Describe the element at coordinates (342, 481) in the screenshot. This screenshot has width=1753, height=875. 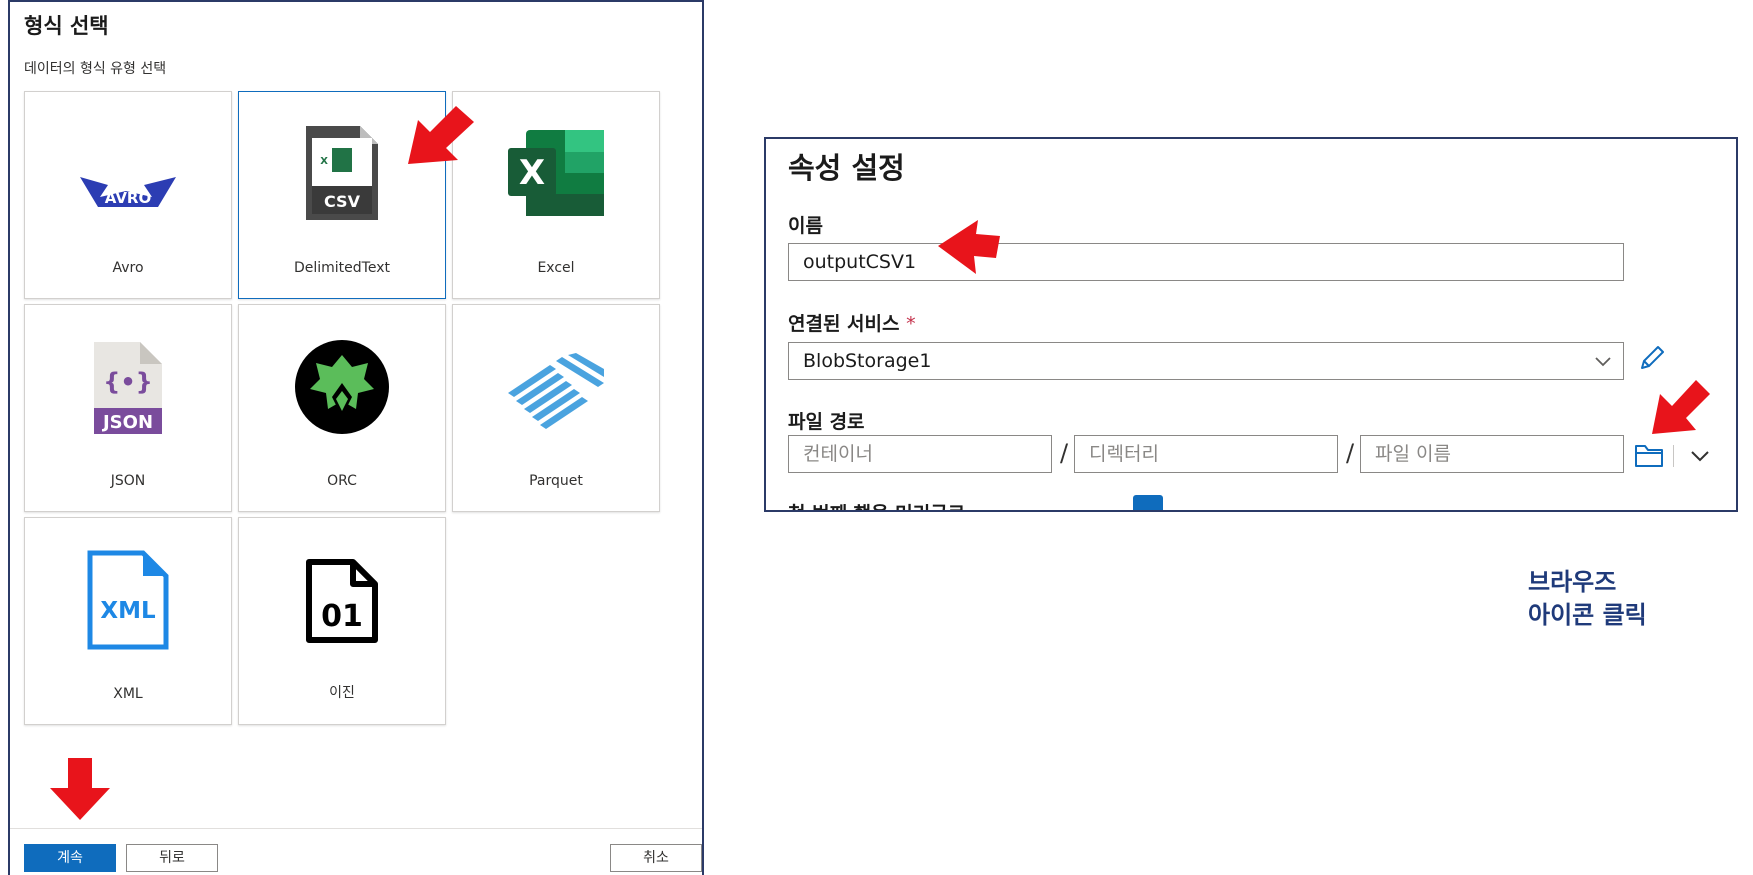
I see `tile-label: ORC` at that location.